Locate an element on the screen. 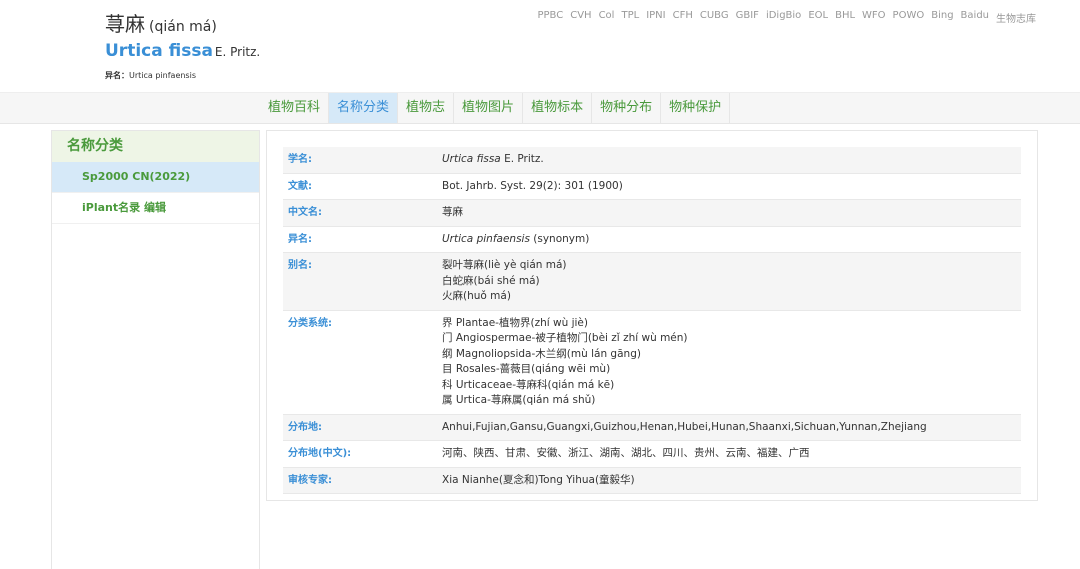 This screenshot has width=1080, height=569. link-powo: POWO is located at coordinates (909, 17).